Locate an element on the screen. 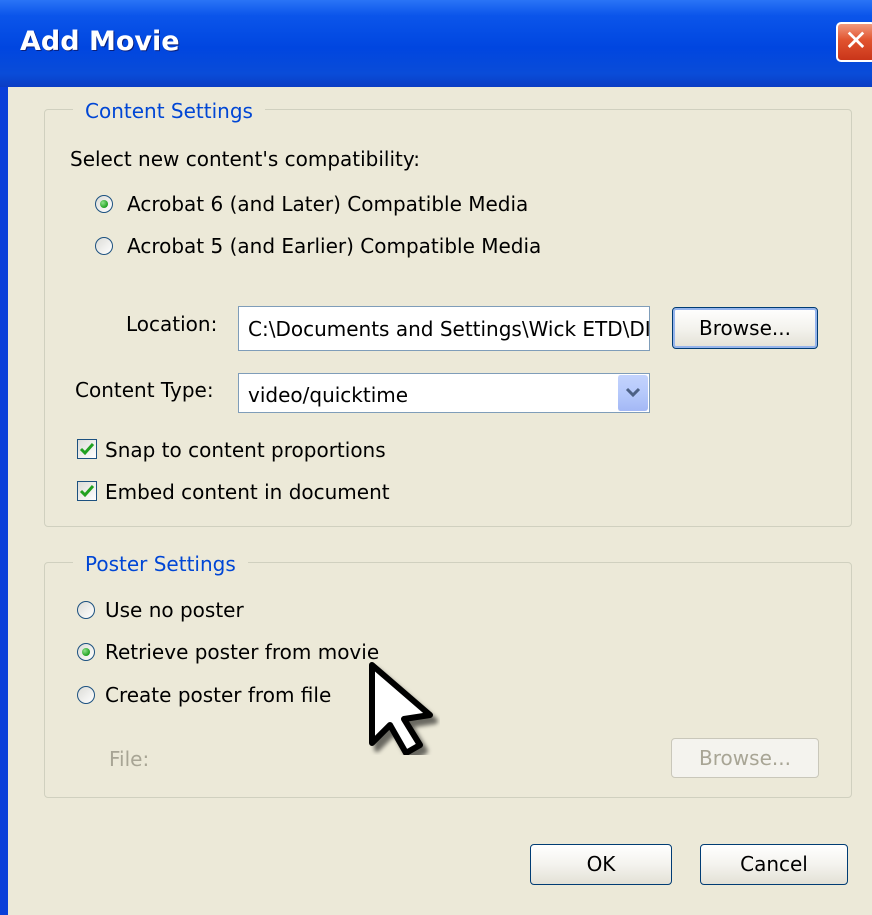  chevron-down-icon is located at coordinates (633, 392).